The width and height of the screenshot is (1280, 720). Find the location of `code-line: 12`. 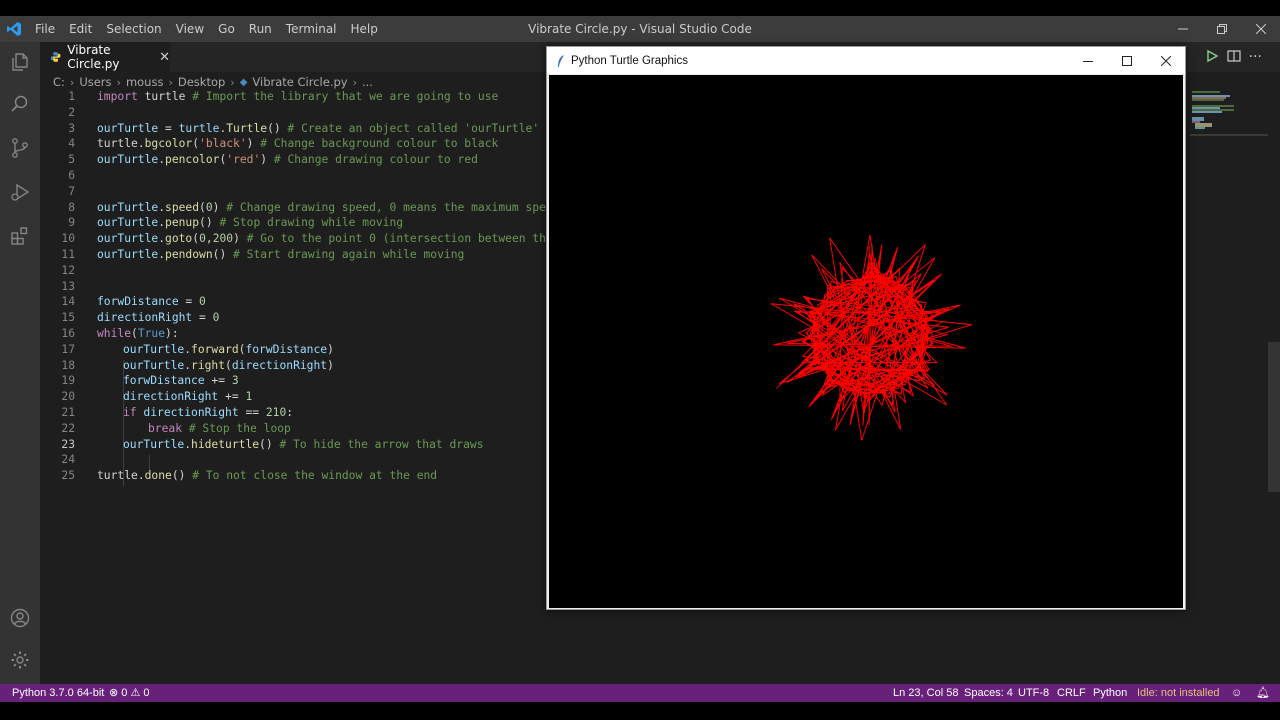

code-line: 12 is located at coordinates (68, 270).